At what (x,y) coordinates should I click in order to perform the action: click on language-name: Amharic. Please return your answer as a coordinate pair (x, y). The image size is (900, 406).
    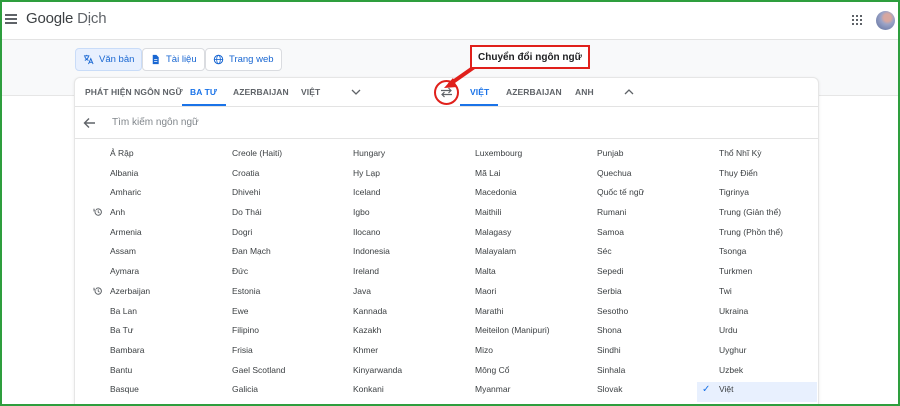
    Looking at the image, I should click on (126, 192).